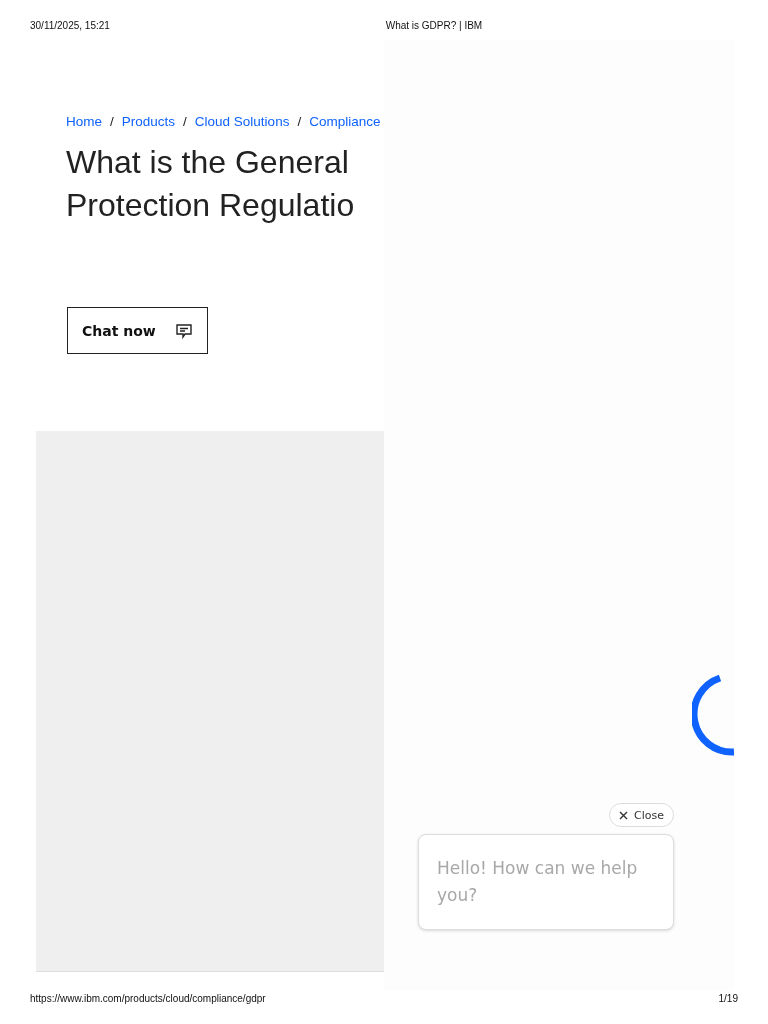 Image resolution: width=768 pixels, height=1024 pixels. What do you see at coordinates (242, 121) in the screenshot?
I see `breadcrumb-link: Cloud Solutions` at bounding box center [242, 121].